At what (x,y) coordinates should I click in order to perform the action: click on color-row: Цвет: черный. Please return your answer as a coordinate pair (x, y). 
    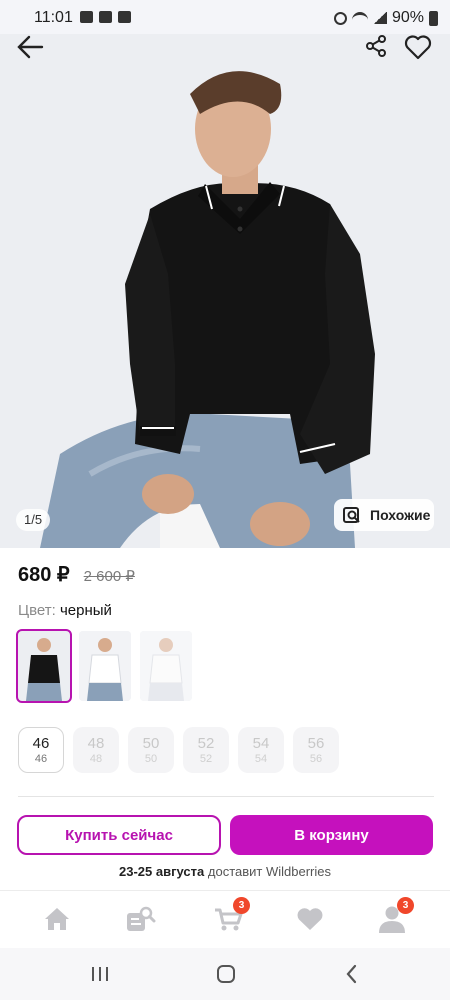
    Looking at the image, I should click on (65, 610).